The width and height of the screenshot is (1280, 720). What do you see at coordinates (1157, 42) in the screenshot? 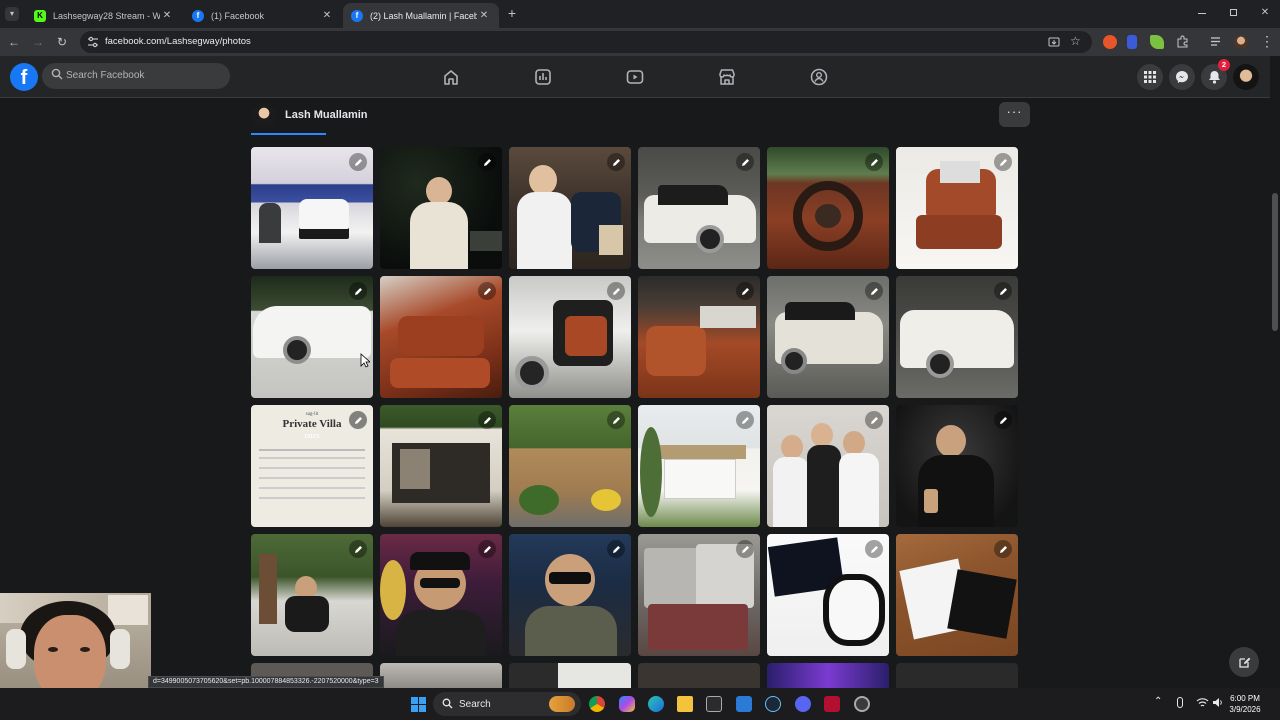
I see `extension-leaf-icon` at bounding box center [1157, 42].